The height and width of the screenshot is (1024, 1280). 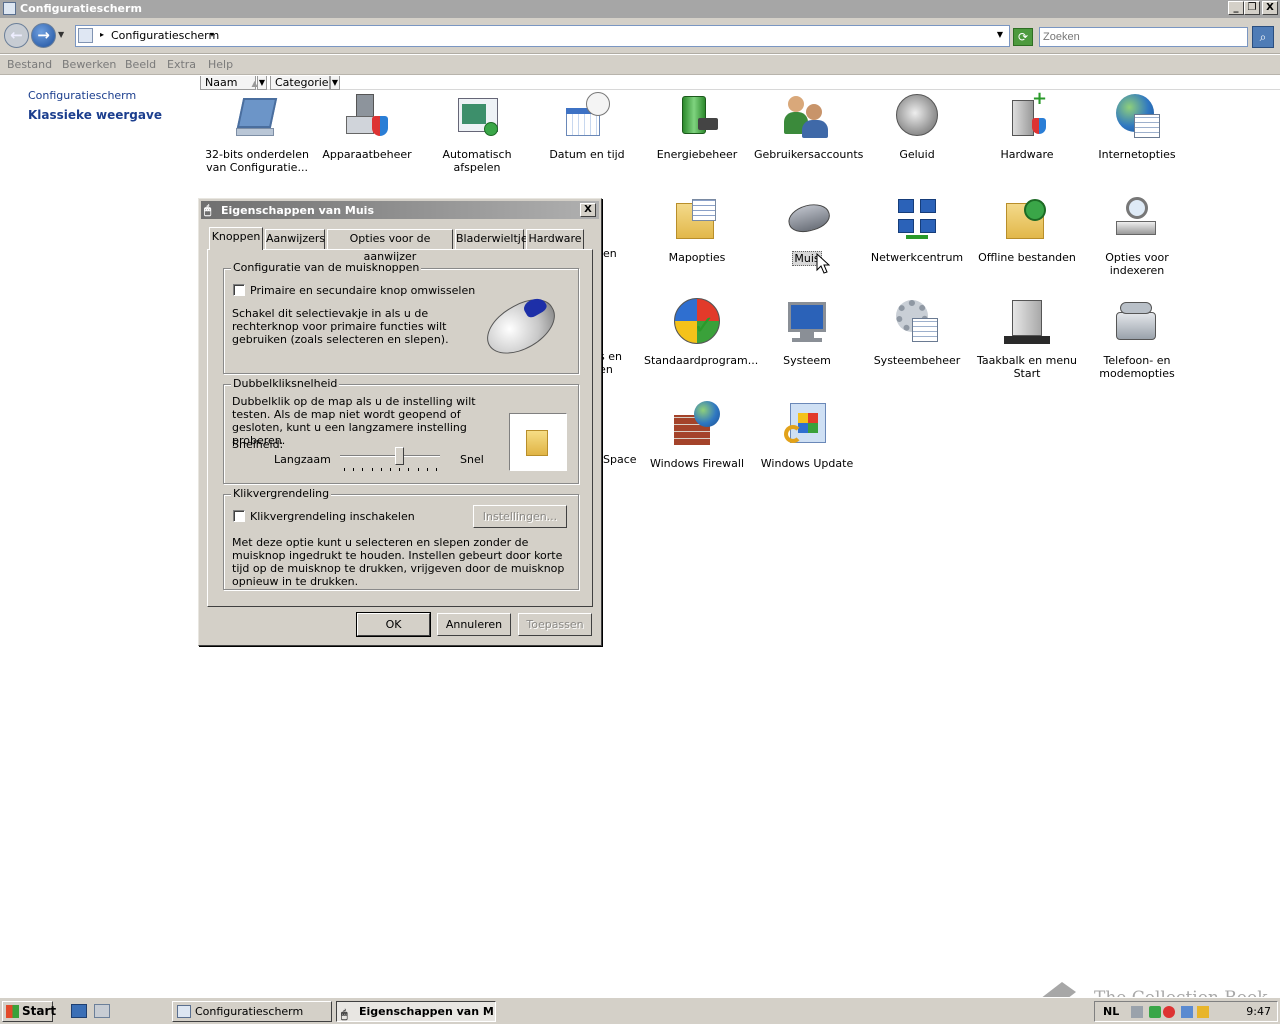 I want to click on swap-buttons-label: Primaire en secundaire knop omwisselen, so click(x=362, y=290).